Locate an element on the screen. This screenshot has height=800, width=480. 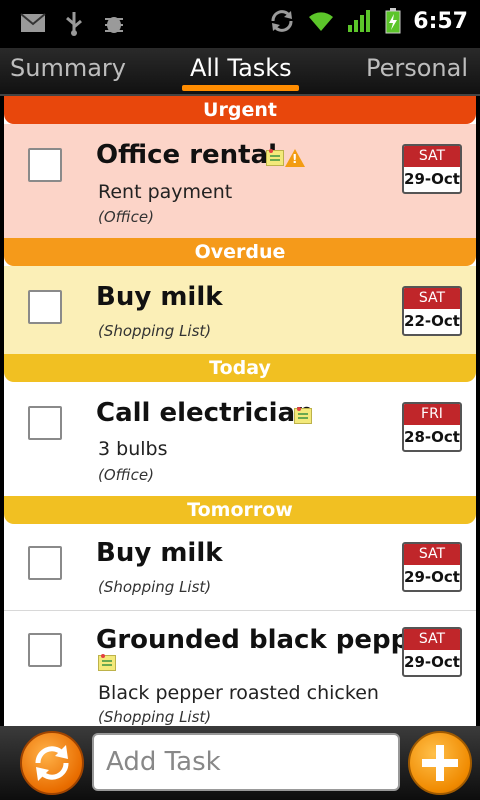
signal-icon is located at coordinates (359, 21).